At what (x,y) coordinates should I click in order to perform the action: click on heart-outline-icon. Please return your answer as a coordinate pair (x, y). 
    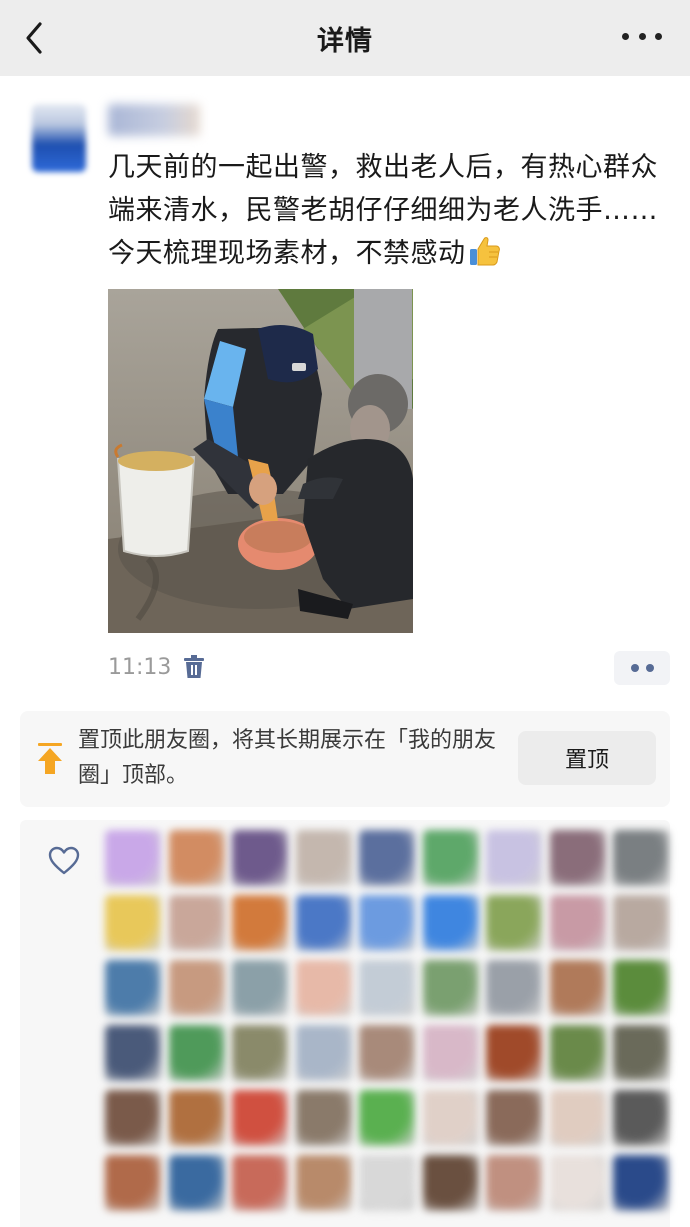
    Looking at the image, I should click on (64, 860).